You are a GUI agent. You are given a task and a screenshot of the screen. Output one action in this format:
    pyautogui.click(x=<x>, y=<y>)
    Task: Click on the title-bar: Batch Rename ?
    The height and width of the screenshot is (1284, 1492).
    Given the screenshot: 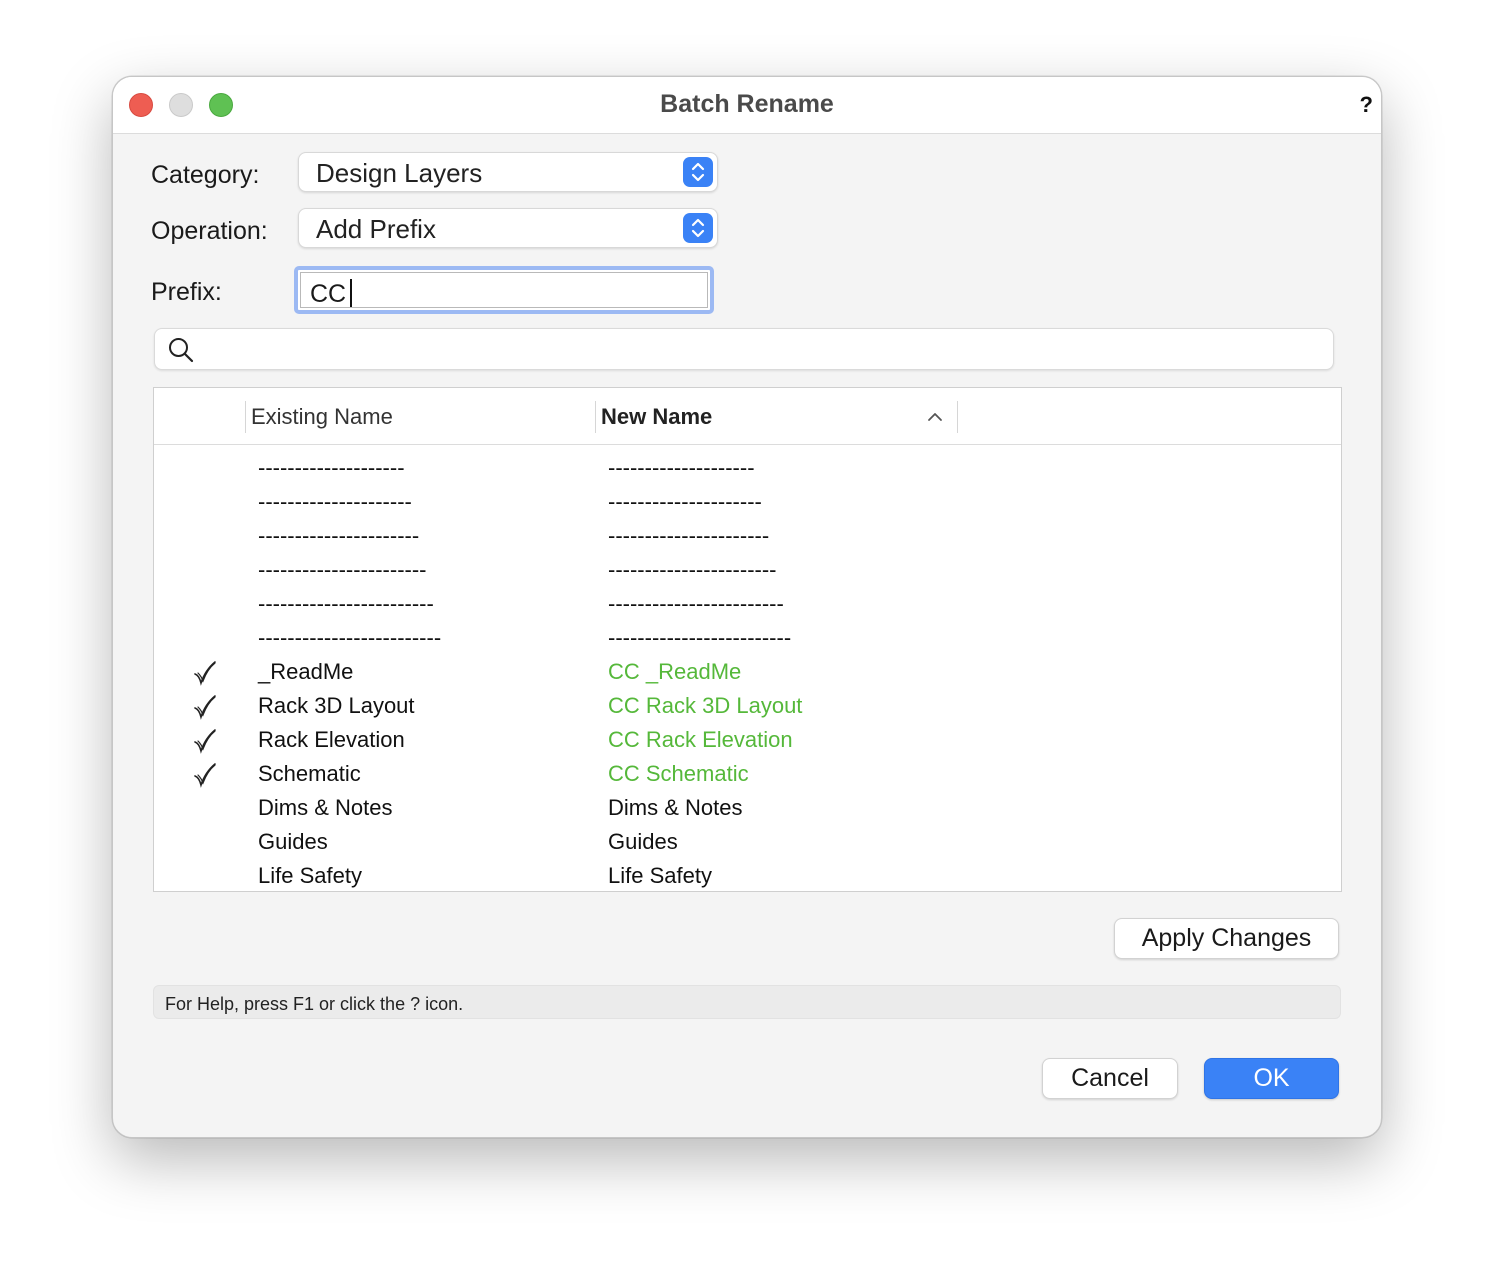 What is the action you would take?
    pyautogui.click(x=747, y=105)
    